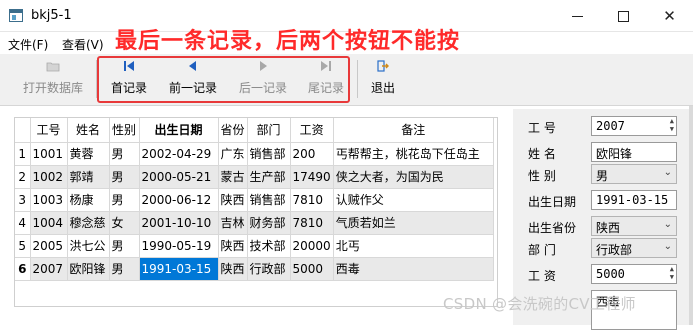  Describe the element at coordinates (124, 130) in the screenshot. I see `column-header: 性别` at that location.